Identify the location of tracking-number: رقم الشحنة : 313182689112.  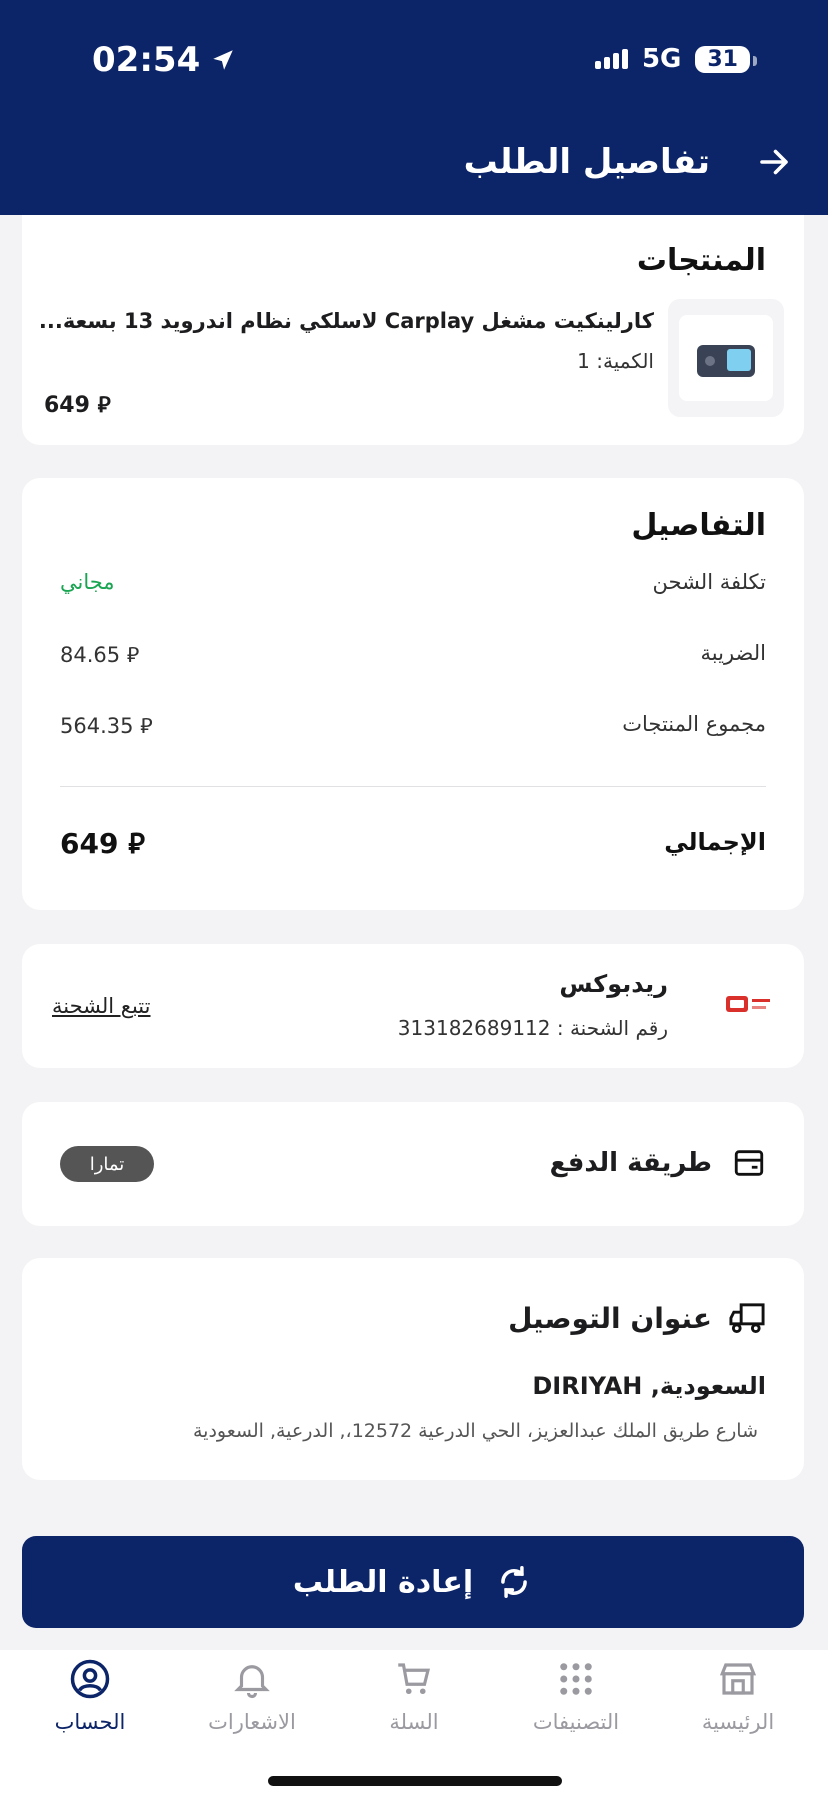
(532, 1028).